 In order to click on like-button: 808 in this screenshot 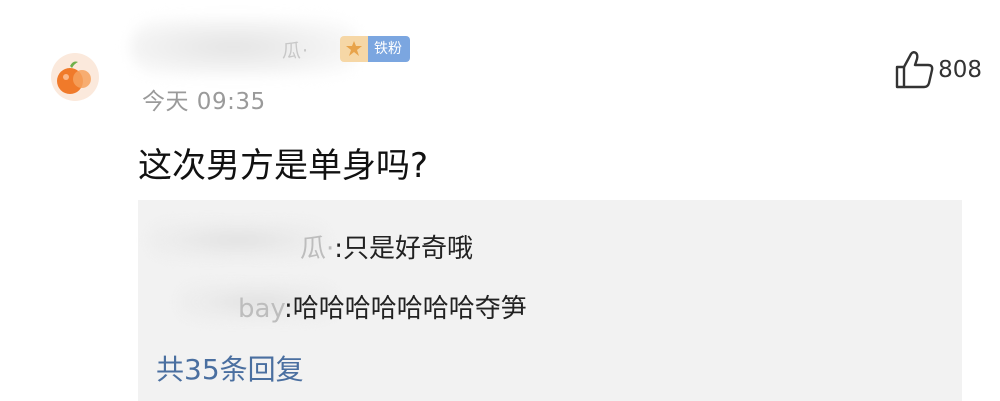, I will do `click(938, 70)`.